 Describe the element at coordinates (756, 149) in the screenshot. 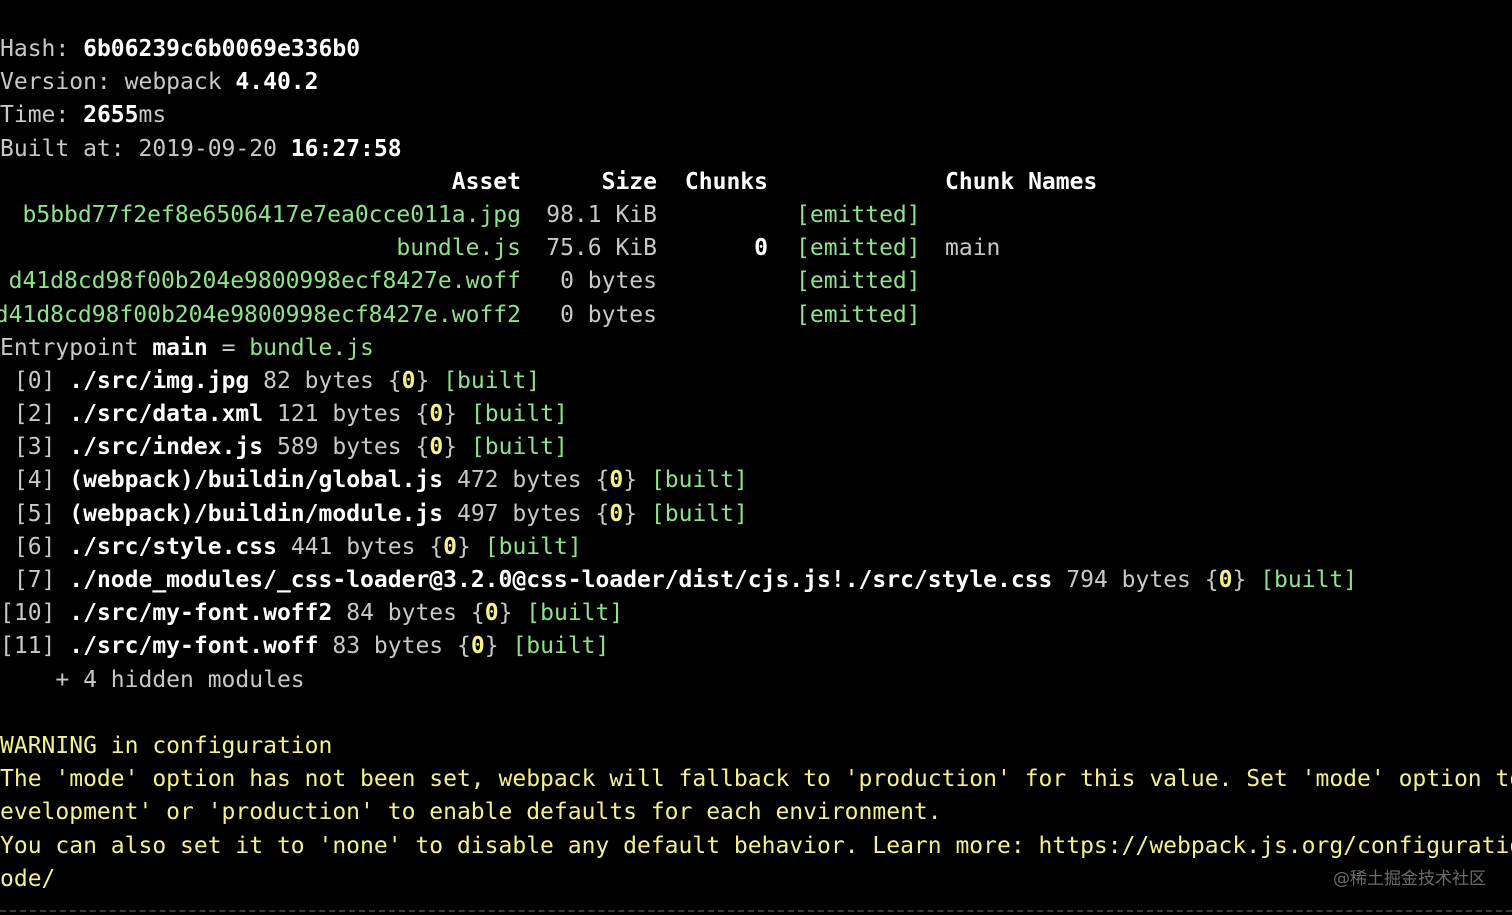

I see `built-at-line: Built at: 2019-09-20 16:27:58` at that location.